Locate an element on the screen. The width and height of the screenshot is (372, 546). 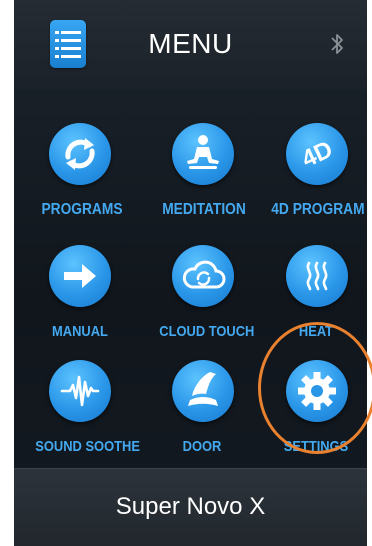
programs-button is located at coordinates (80, 154).